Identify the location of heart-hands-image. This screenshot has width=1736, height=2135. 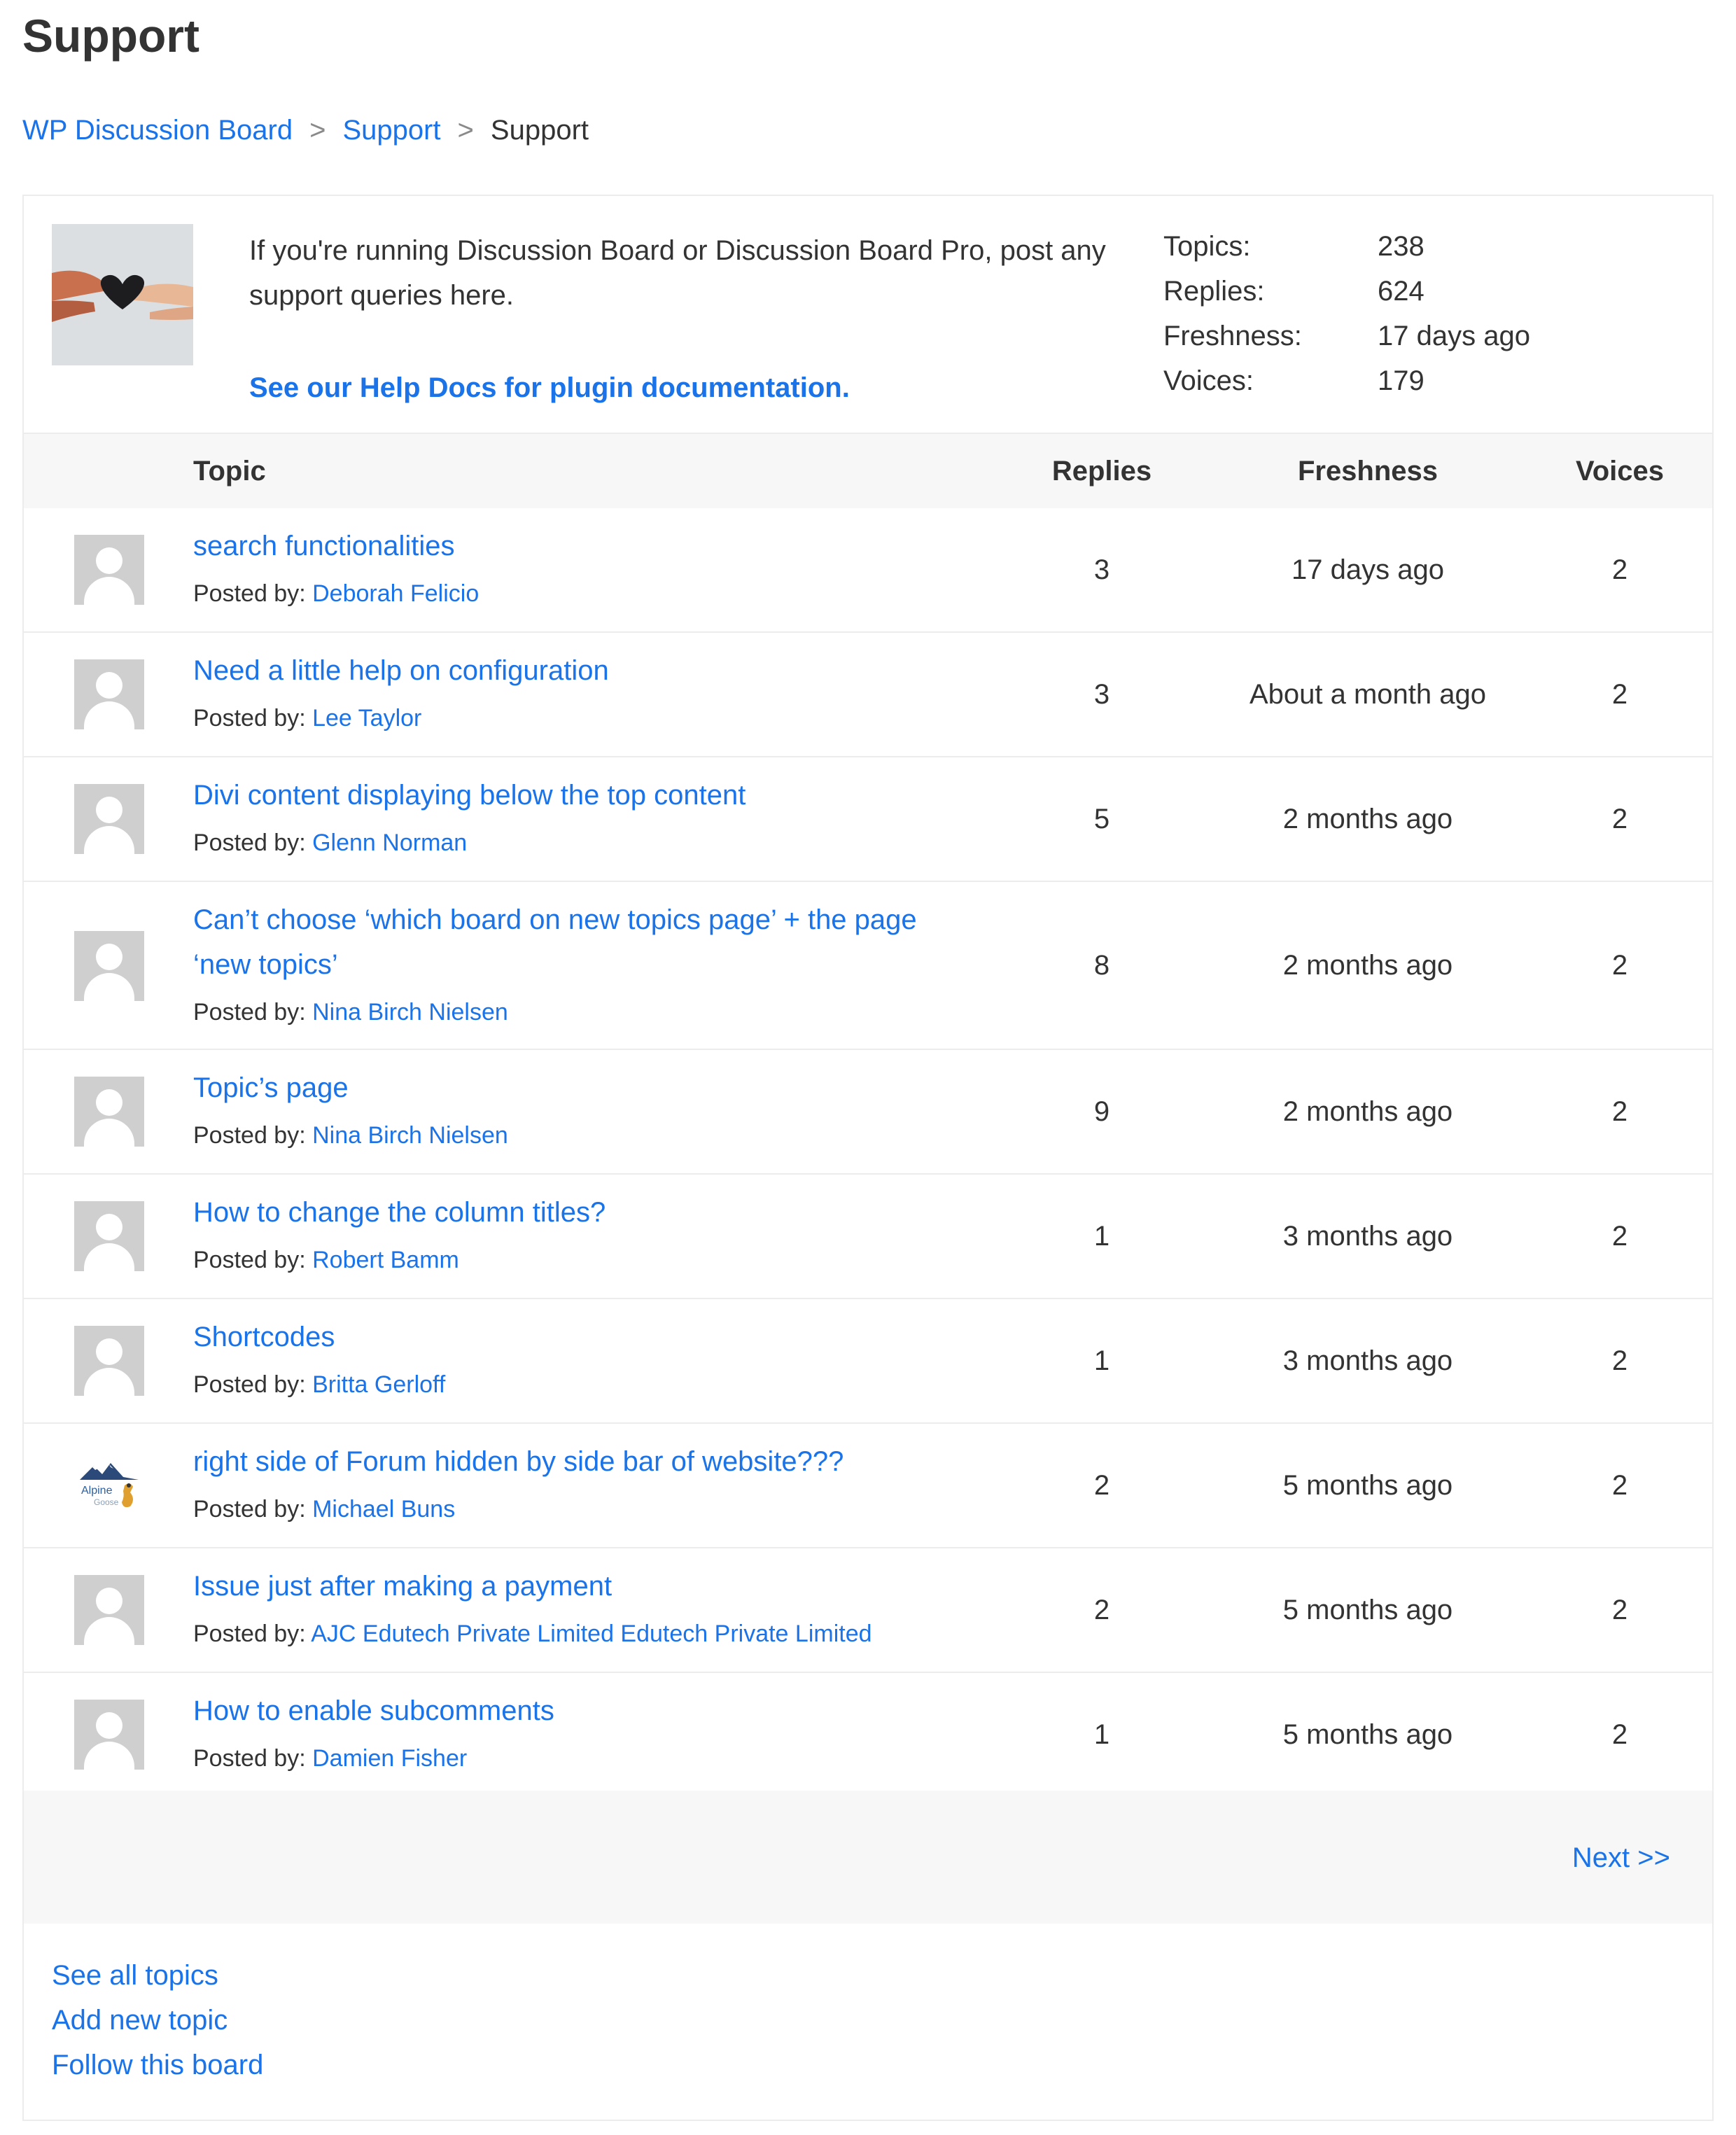
(122, 294).